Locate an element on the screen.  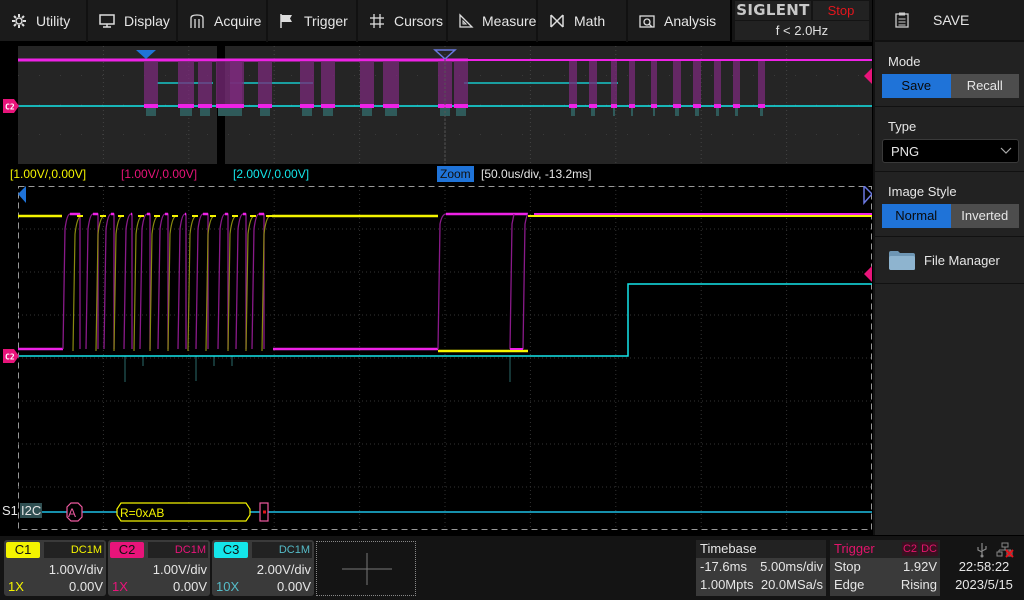
channel-c3-box: C3 DC1M 2.00V/div 10X 0.00V is located at coordinates (263, 568).